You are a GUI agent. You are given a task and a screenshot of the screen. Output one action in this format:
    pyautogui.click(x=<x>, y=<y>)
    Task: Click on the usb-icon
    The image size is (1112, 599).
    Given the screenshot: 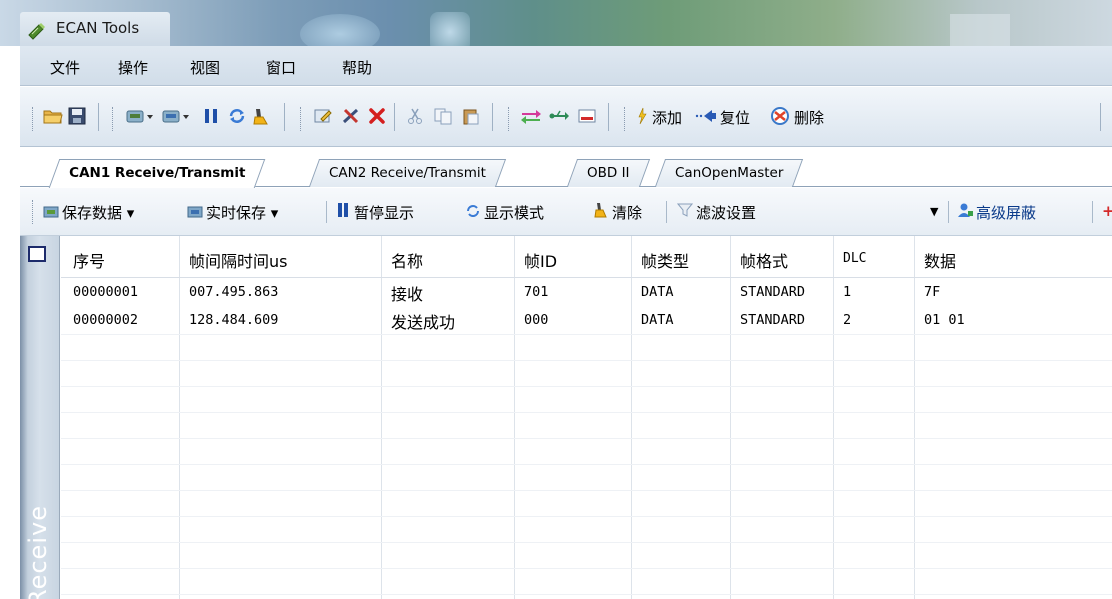 What is the action you would take?
    pyautogui.click(x=559, y=116)
    